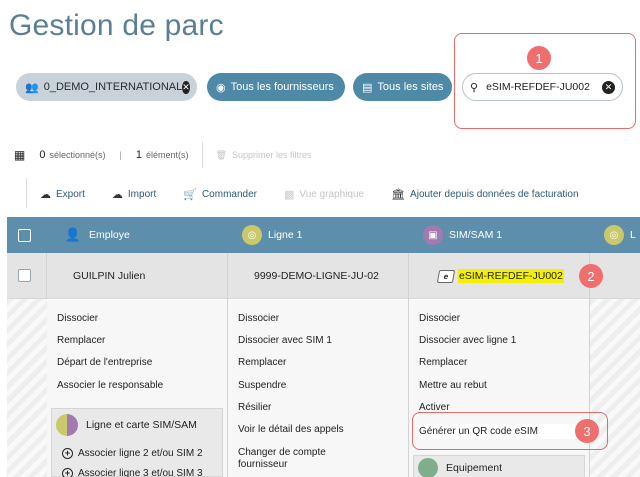 The image size is (640, 477). I want to click on column-sim: ▣ SIM/SAM 1, so click(462, 235).